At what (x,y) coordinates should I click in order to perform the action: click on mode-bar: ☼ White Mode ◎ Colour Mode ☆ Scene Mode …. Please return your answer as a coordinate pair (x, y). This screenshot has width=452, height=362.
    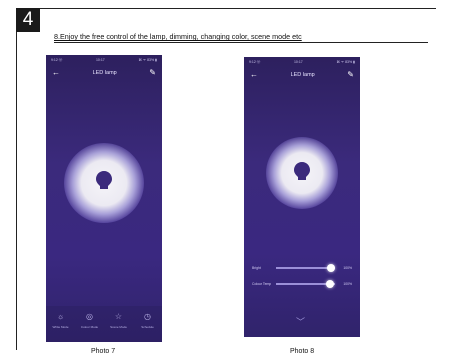
    Looking at the image, I should click on (104, 324).